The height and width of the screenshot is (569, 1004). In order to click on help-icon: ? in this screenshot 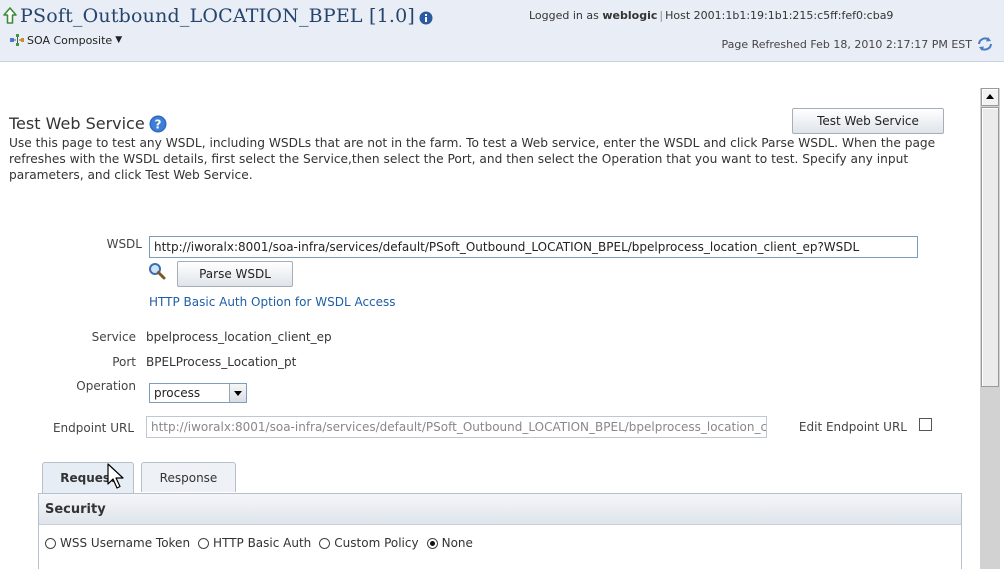, I will do `click(158, 124)`.